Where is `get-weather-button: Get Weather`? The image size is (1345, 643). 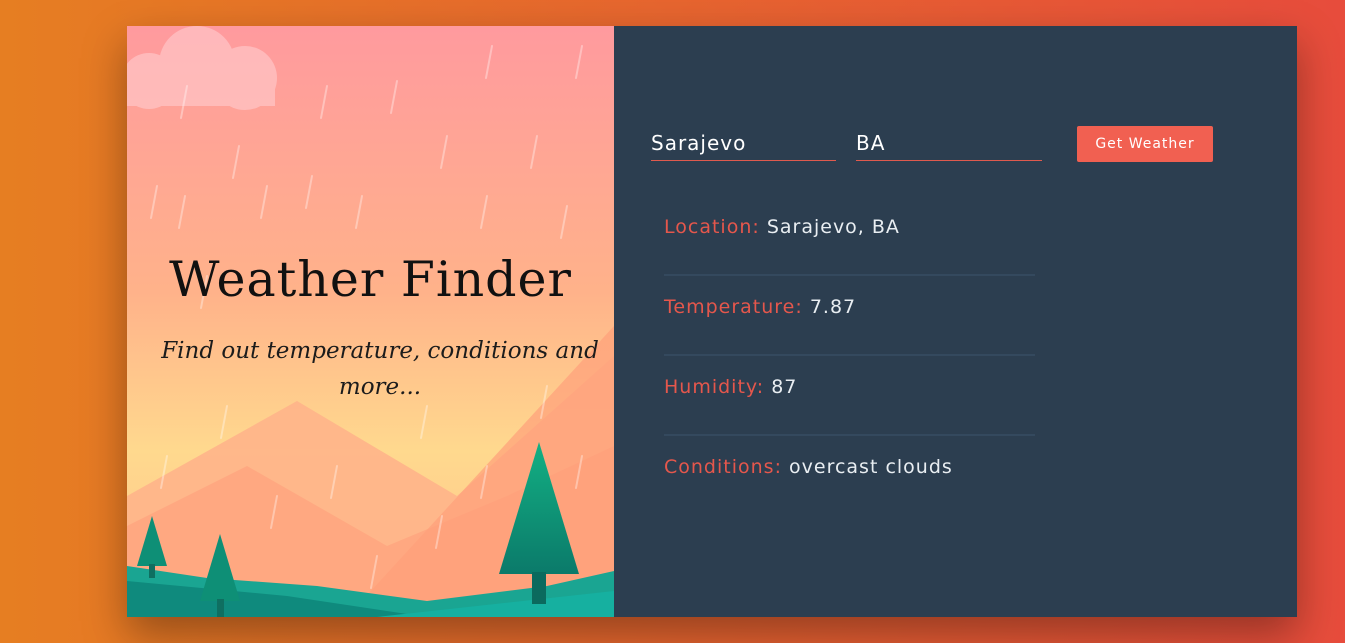
get-weather-button: Get Weather is located at coordinates (1145, 144).